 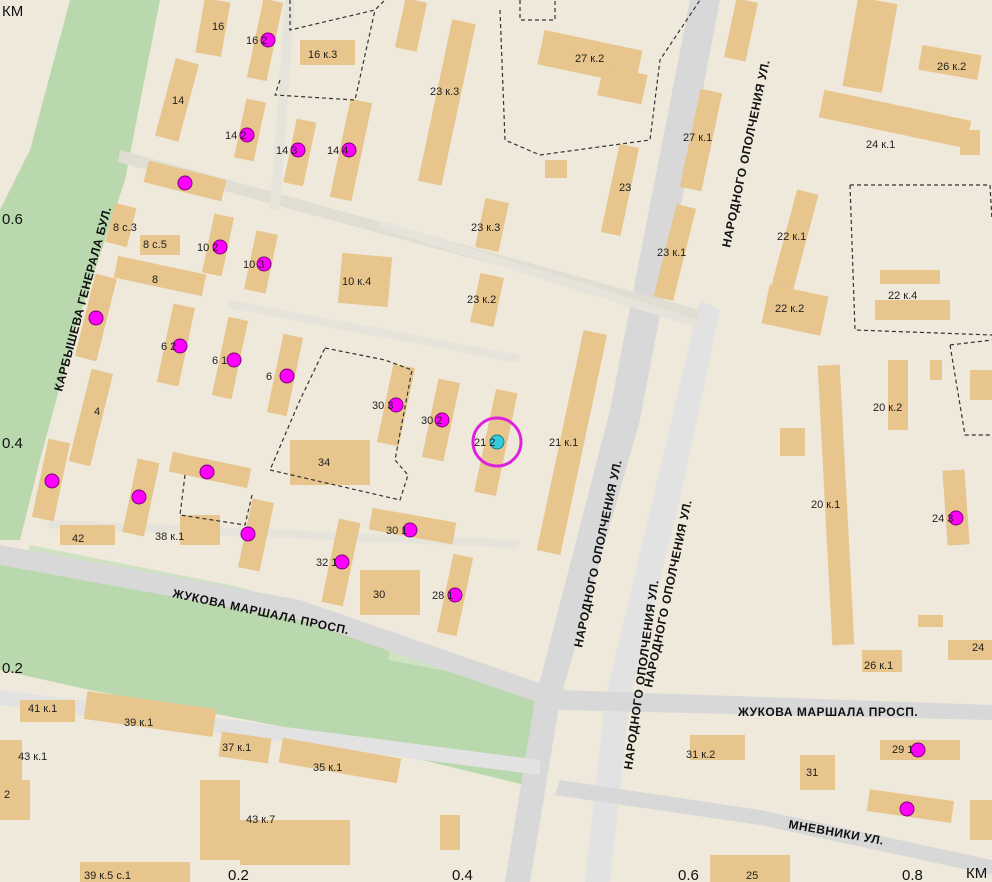 I want to click on house-label: 32 1, so click(x=326, y=563).